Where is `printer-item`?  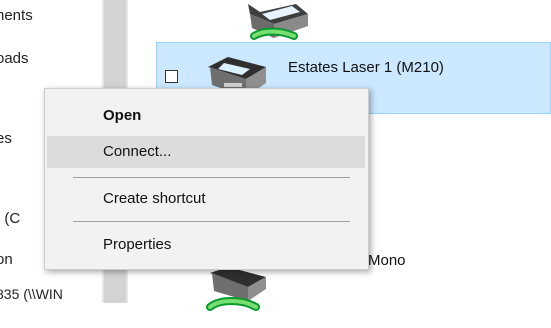 printer-item is located at coordinates (353, 20).